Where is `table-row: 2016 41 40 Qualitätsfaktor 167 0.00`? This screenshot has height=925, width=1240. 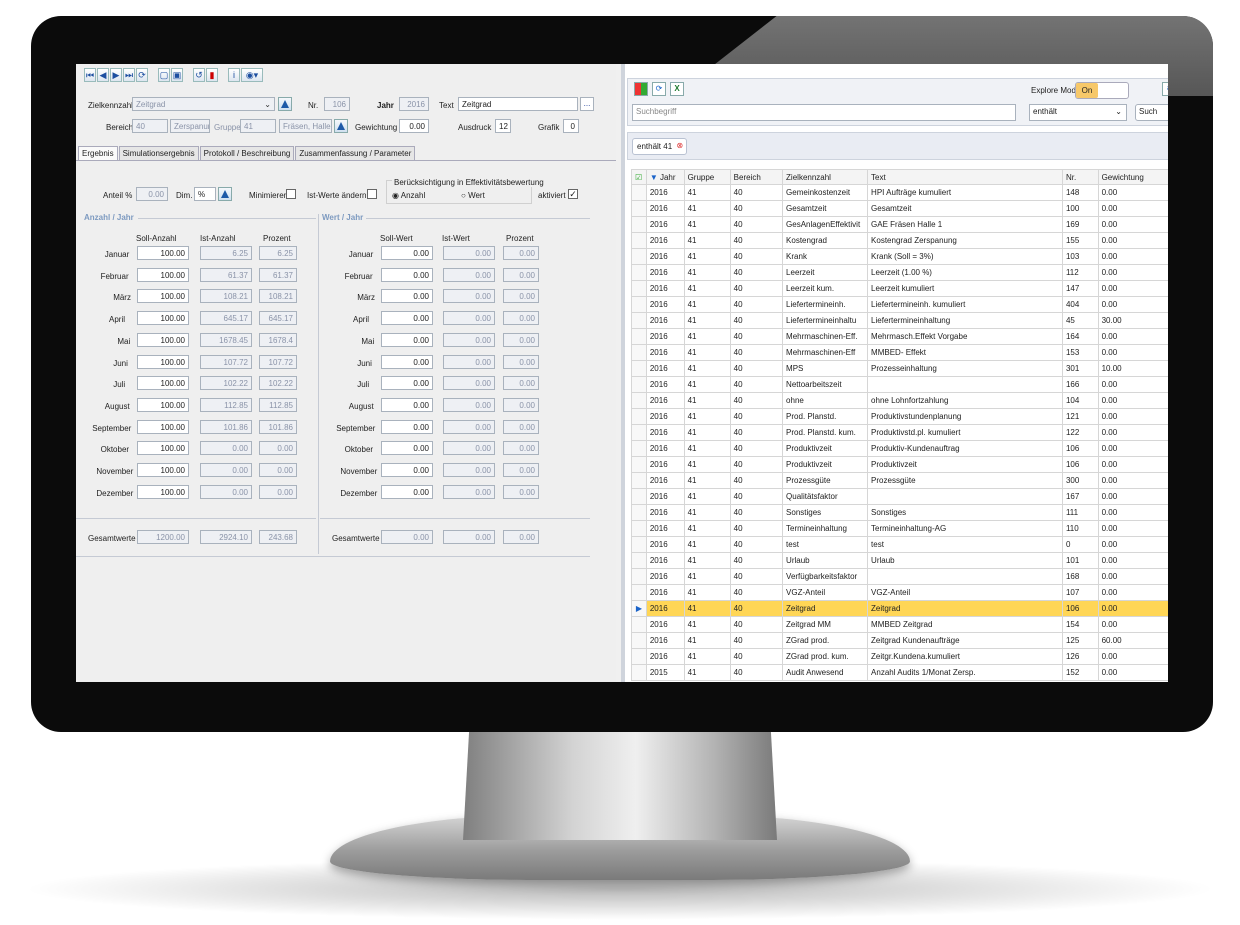 table-row: 2016 41 40 Qualitätsfaktor 167 0.00 is located at coordinates (899, 496).